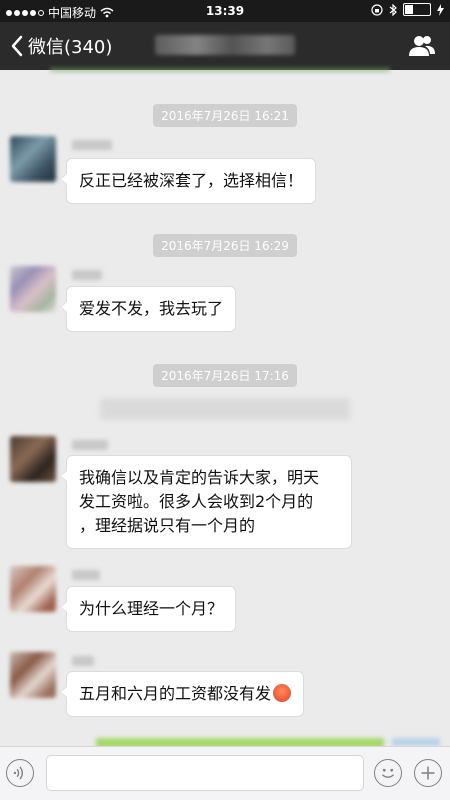 The height and width of the screenshot is (800, 450). Describe the element at coordinates (225, 409) in the screenshot. I see `system-notice-blurred` at that location.